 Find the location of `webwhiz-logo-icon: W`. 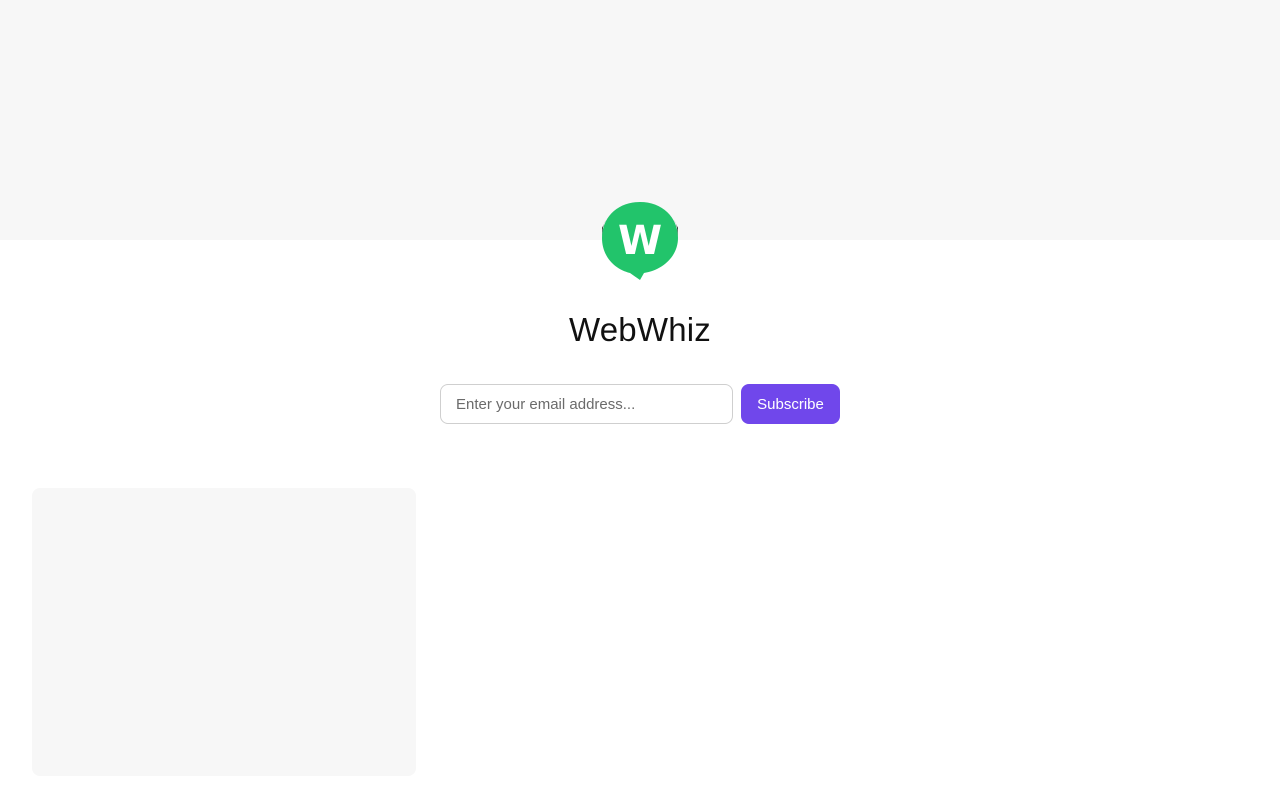

webwhiz-logo-icon: W is located at coordinates (640, 241).